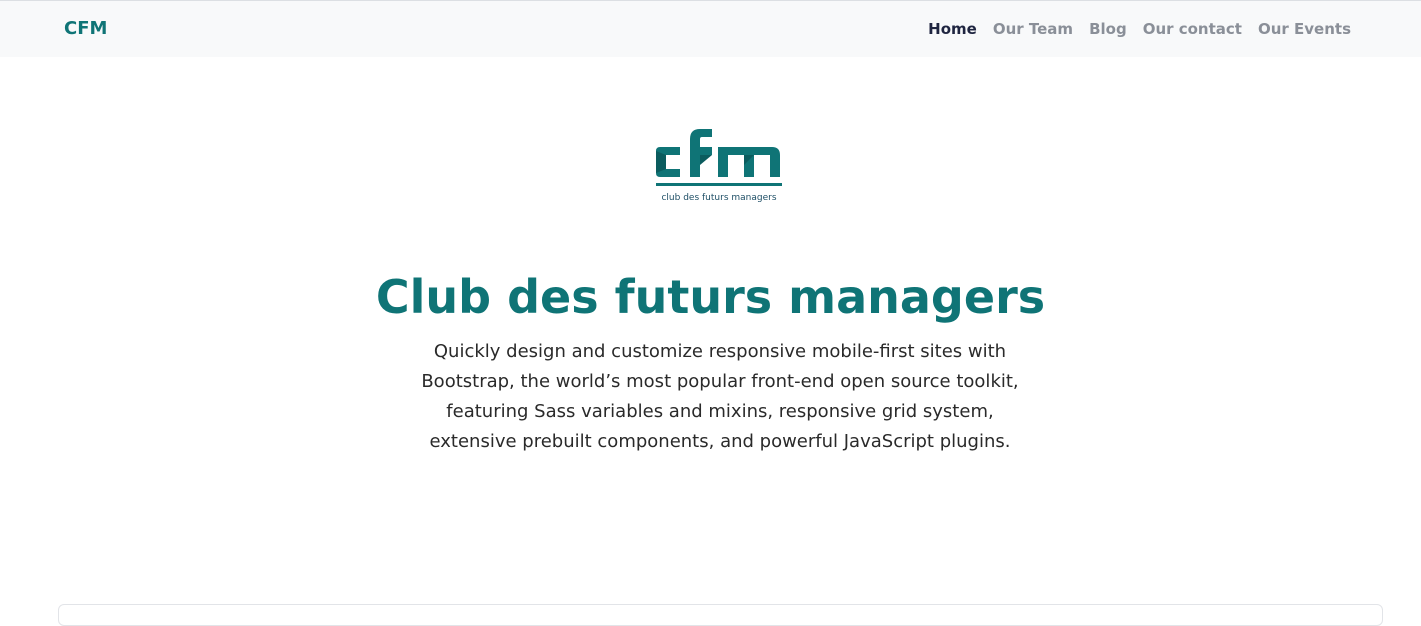 This screenshot has width=1421, height=626. I want to click on page-title: Club des futurs managers, so click(710, 297).